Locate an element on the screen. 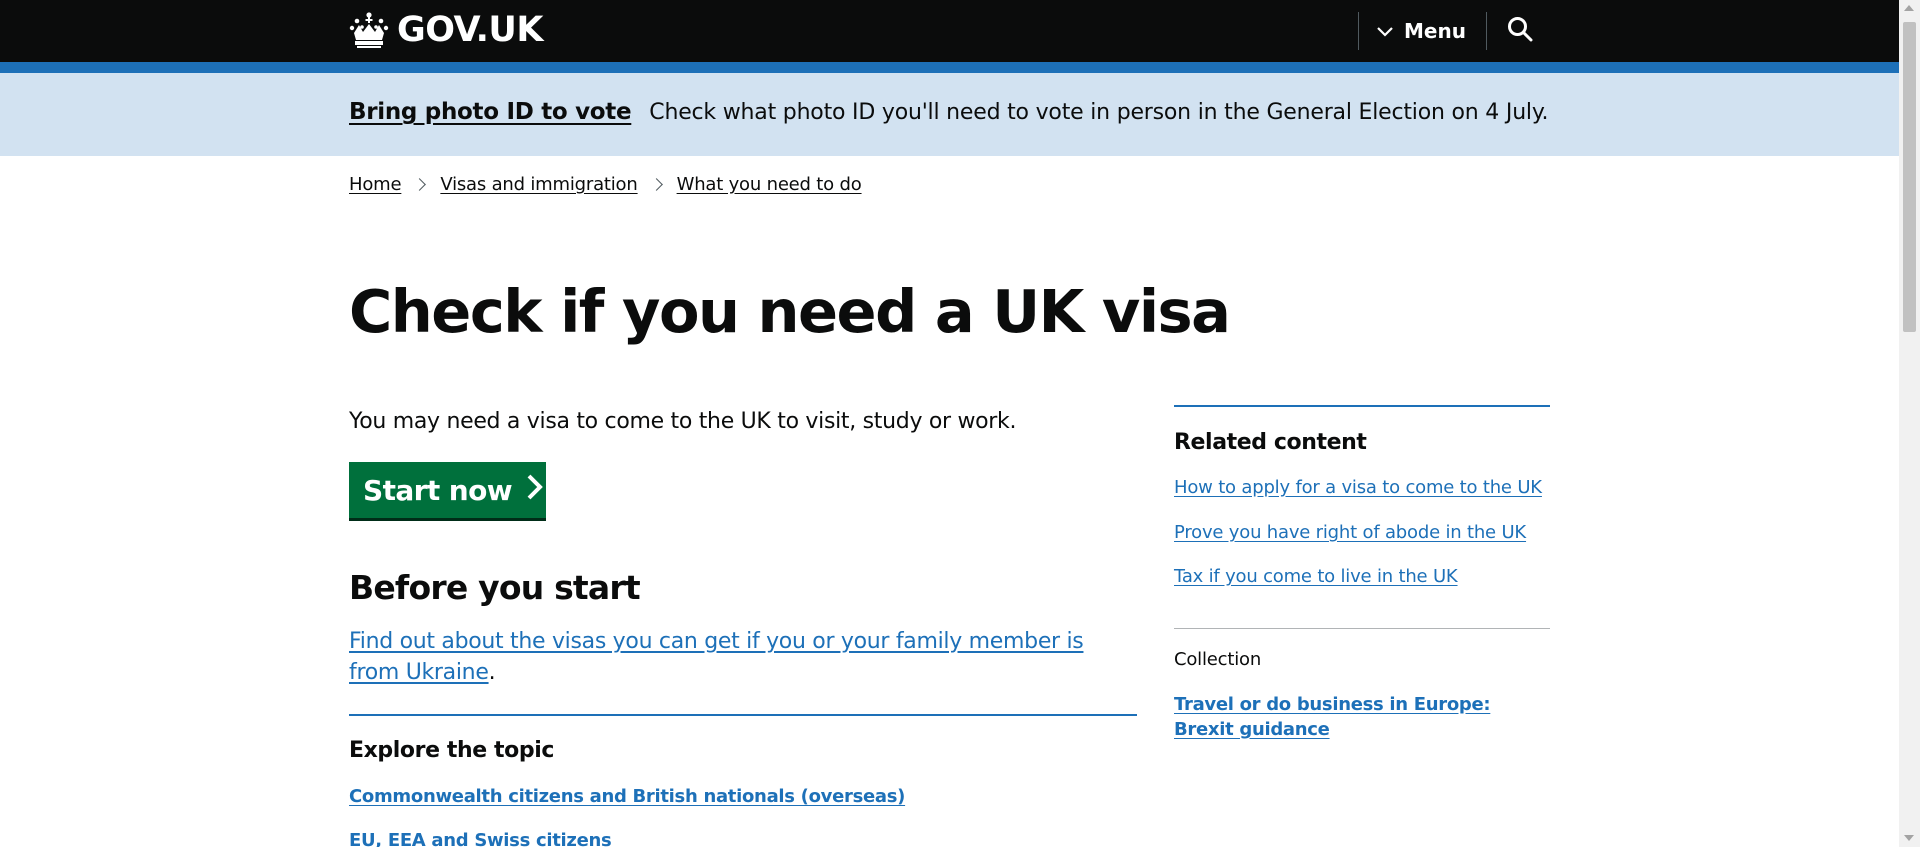 The height and width of the screenshot is (847, 1920). page-scrollbar is located at coordinates (1909, 423).